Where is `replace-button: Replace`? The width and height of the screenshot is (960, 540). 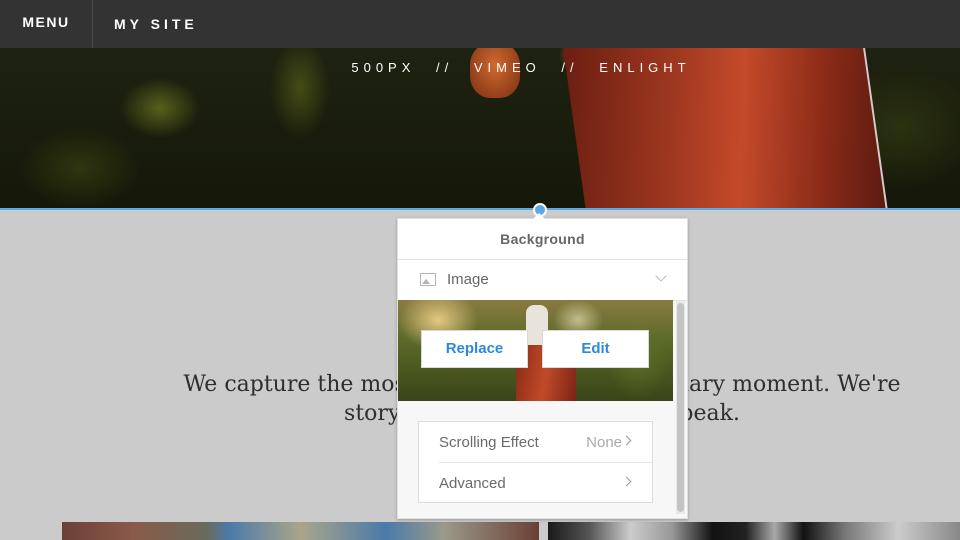 replace-button: Replace is located at coordinates (474, 349).